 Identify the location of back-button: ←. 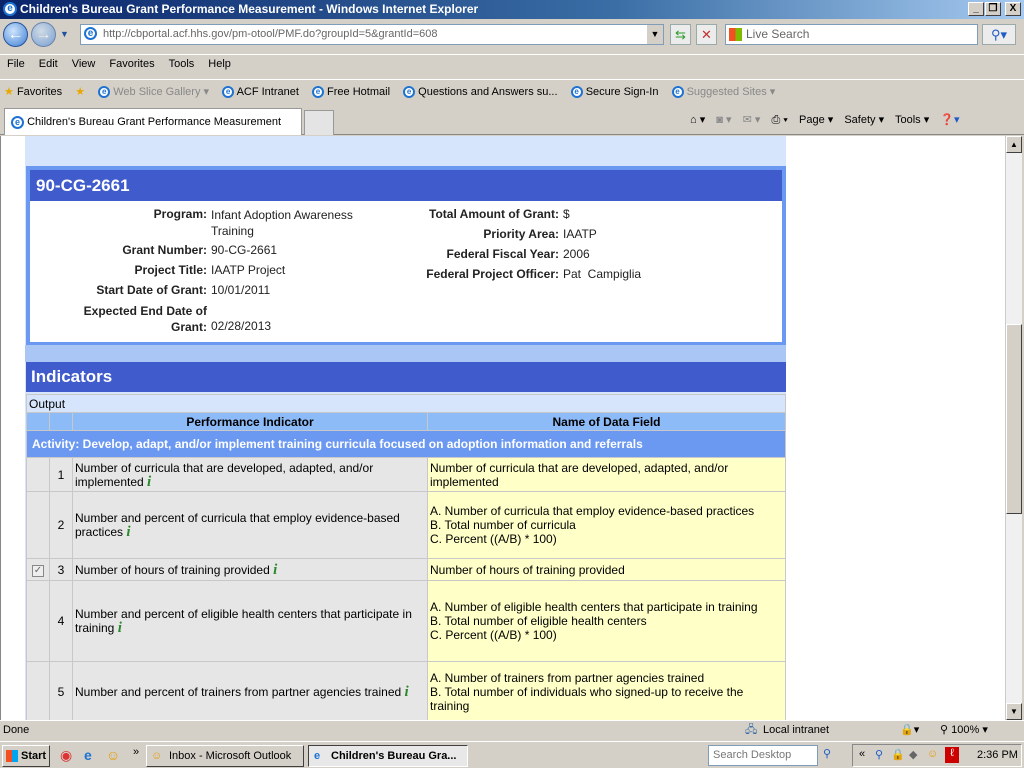
(15, 34).